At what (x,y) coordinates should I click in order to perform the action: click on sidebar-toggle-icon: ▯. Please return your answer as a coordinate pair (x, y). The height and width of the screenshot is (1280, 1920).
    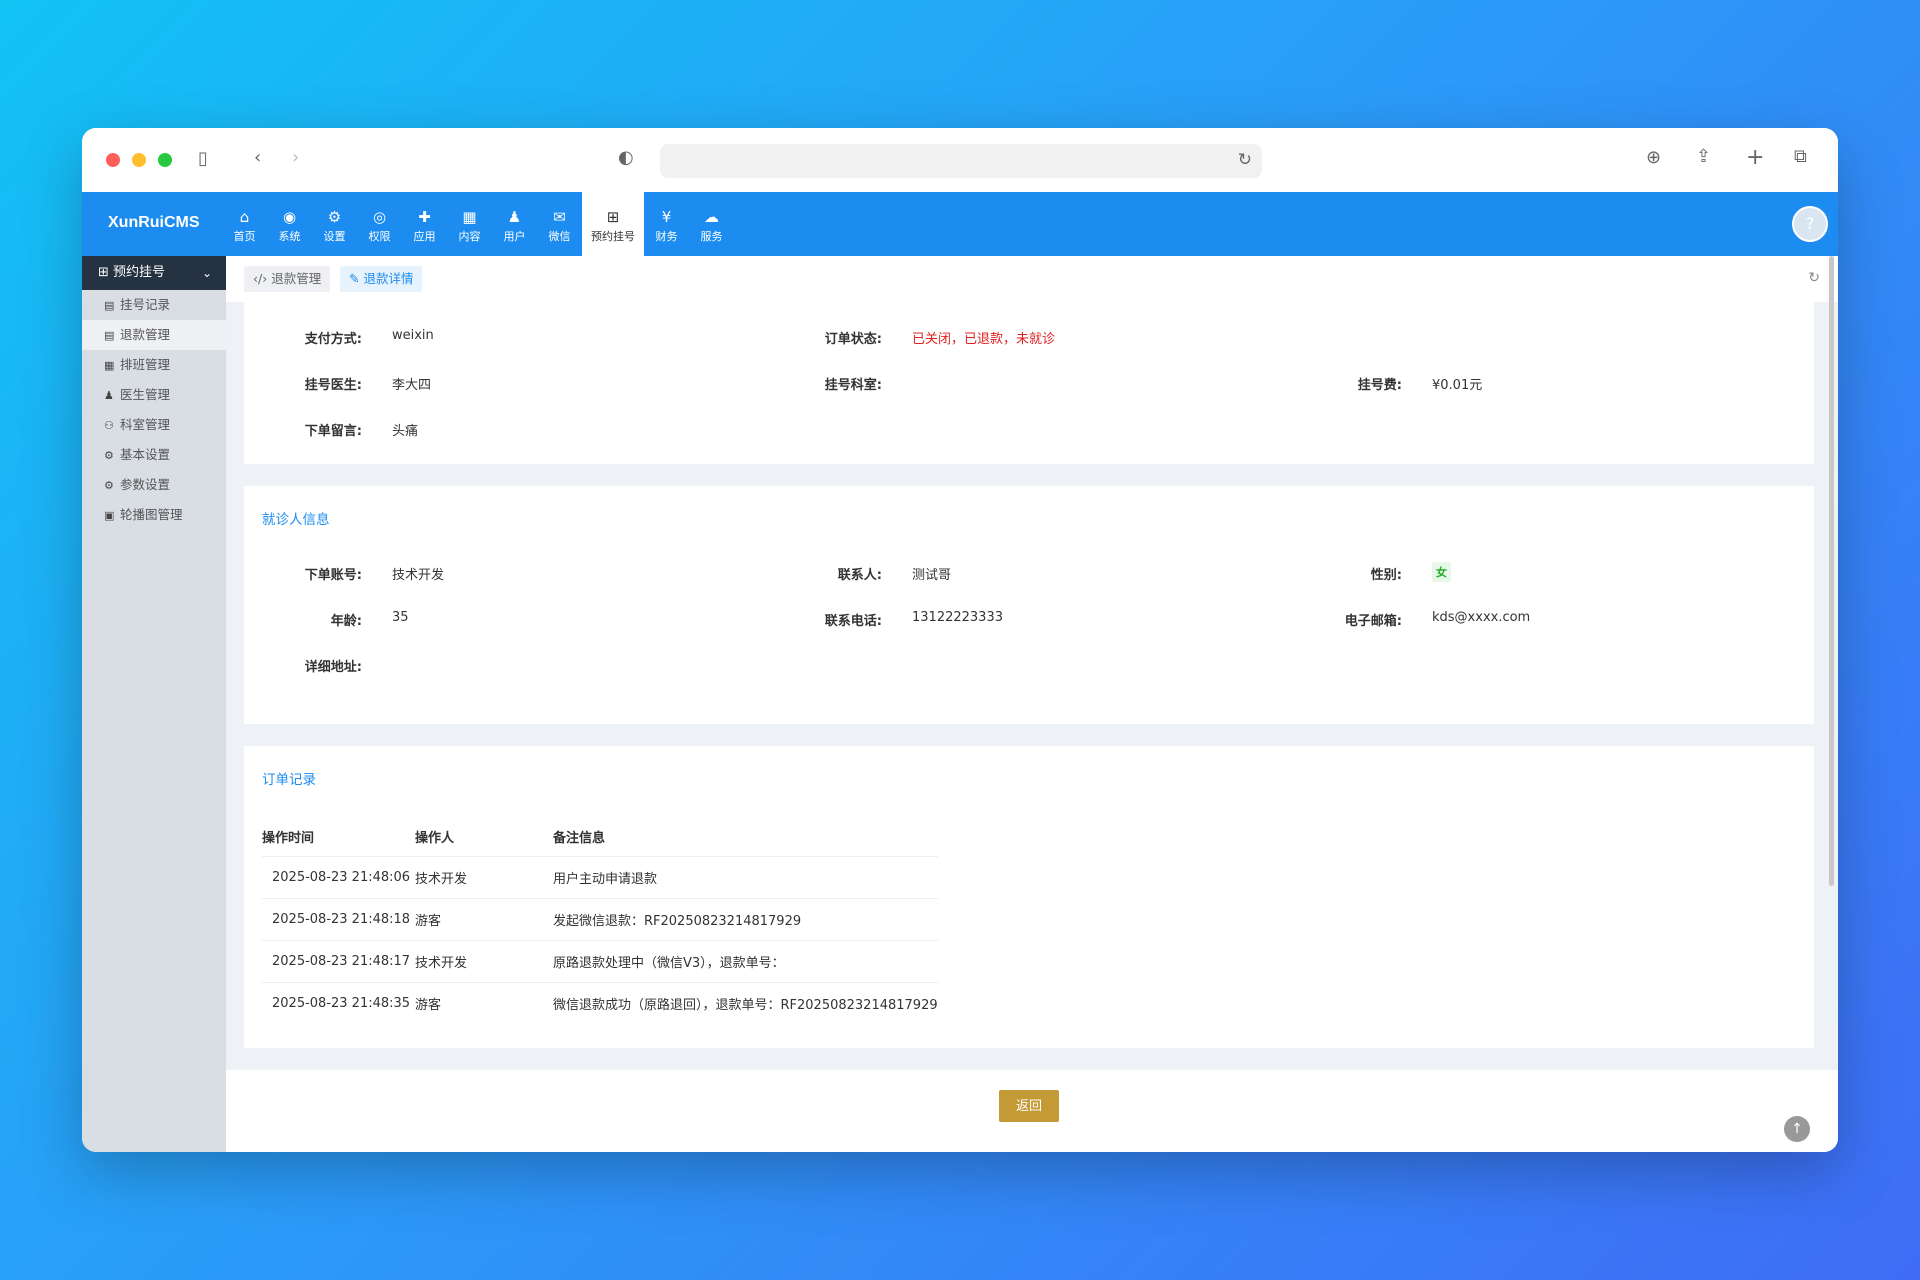
    Looking at the image, I should click on (203, 158).